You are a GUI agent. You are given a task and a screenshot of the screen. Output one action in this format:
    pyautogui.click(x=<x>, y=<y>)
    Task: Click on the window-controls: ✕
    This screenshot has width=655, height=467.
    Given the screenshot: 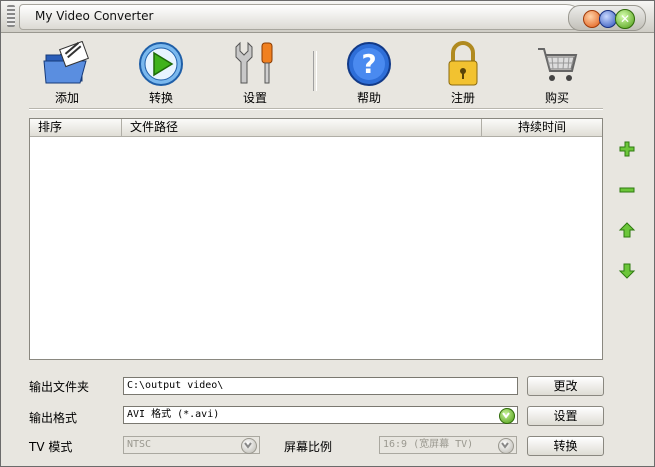 What is the action you would take?
    pyautogui.click(x=607, y=18)
    